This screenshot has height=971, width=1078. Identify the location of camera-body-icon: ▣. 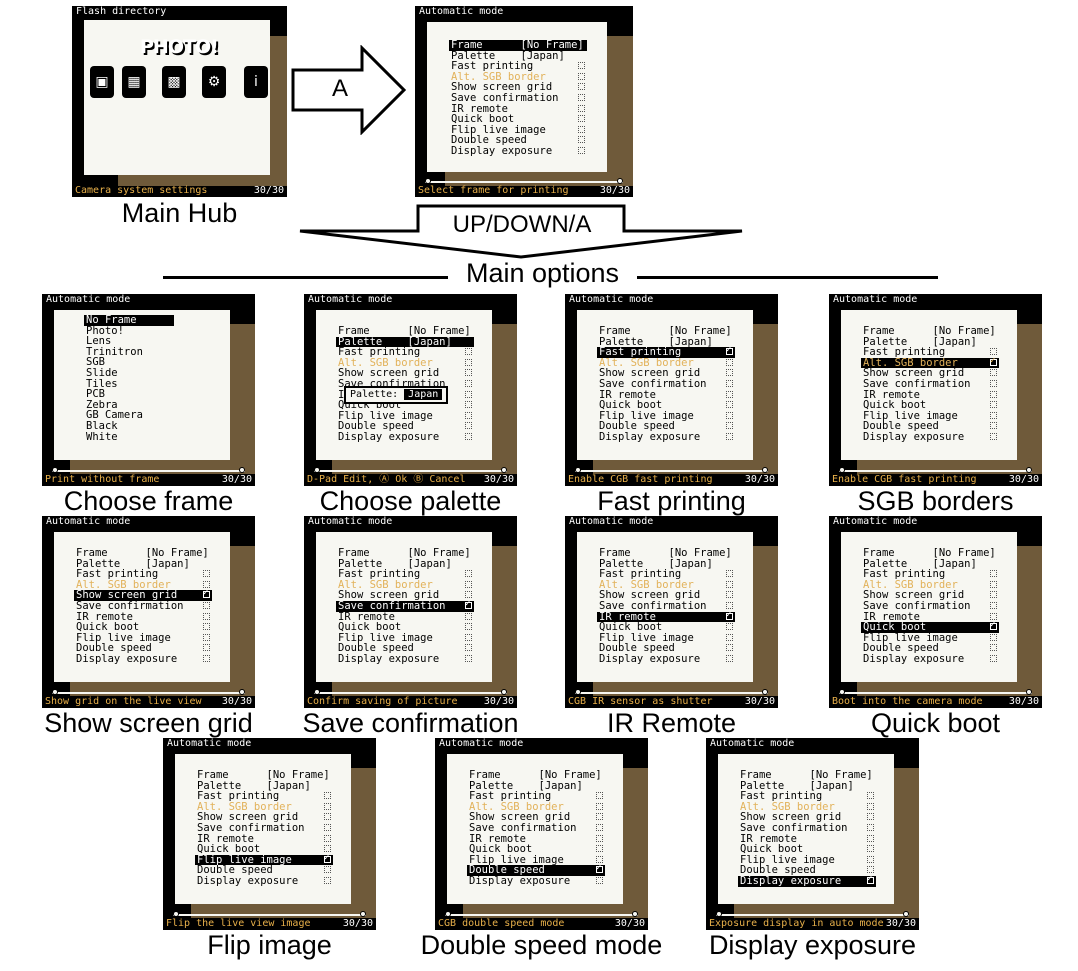
(102, 82).